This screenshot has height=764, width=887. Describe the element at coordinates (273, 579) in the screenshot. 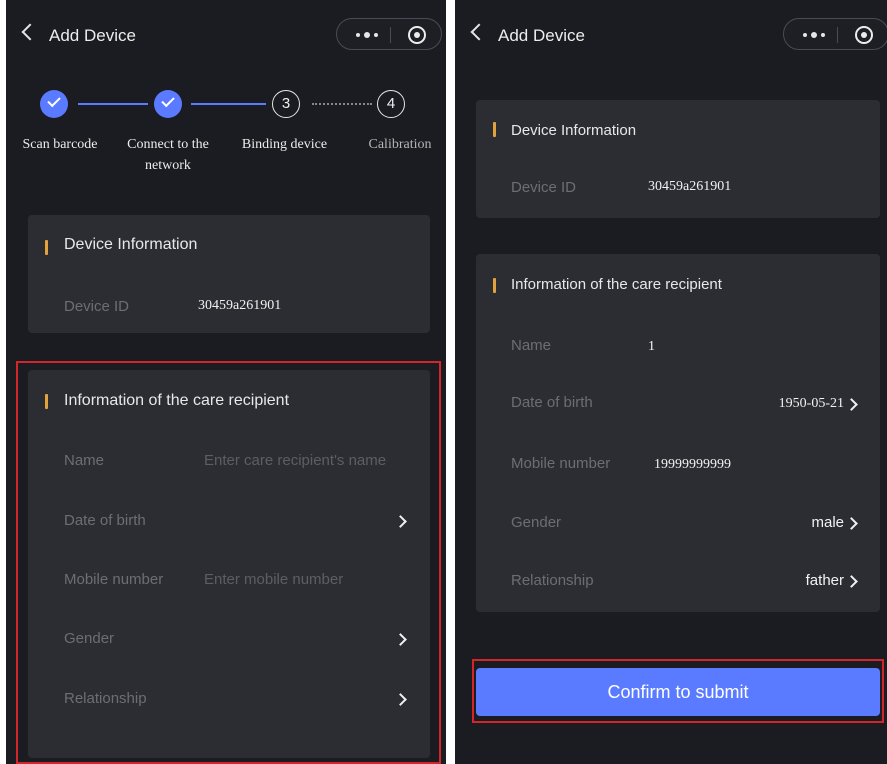

I see `mobile-input: Enter mobile number` at that location.